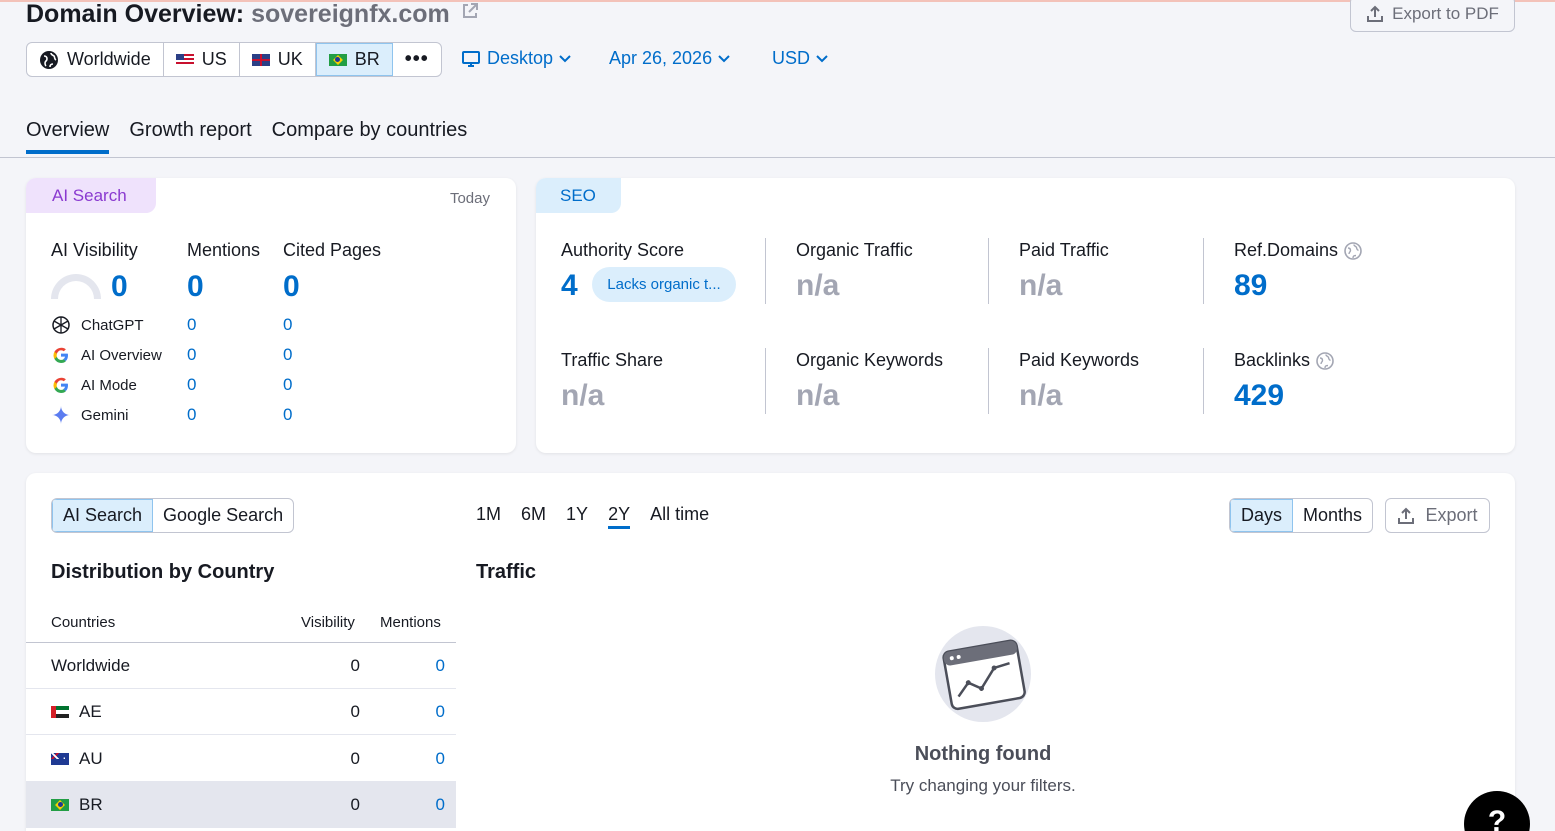 The width and height of the screenshot is (1555, 831). Describe the element at coordinates (287, 355) in the screenshot. I see `ai-overview-cited: 0` at that location.